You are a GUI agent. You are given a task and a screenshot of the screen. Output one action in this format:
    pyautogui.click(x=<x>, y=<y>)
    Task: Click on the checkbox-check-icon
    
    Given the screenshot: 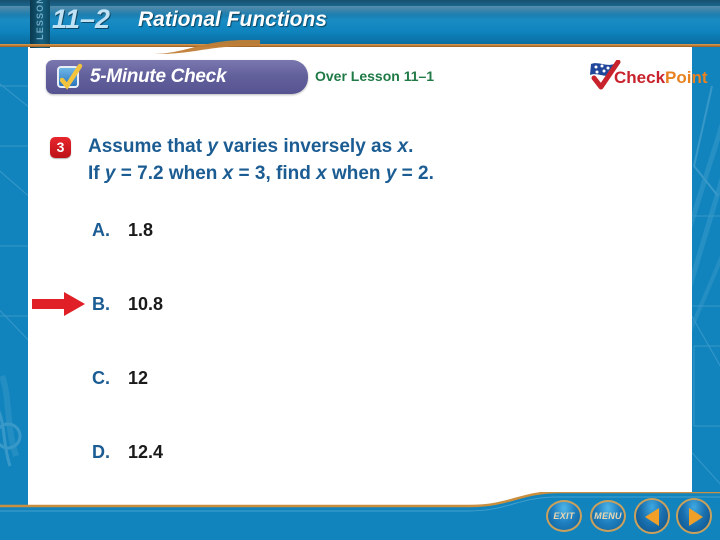 What is the action you would take?
    pyautogui.click(x=70, y=76)
    